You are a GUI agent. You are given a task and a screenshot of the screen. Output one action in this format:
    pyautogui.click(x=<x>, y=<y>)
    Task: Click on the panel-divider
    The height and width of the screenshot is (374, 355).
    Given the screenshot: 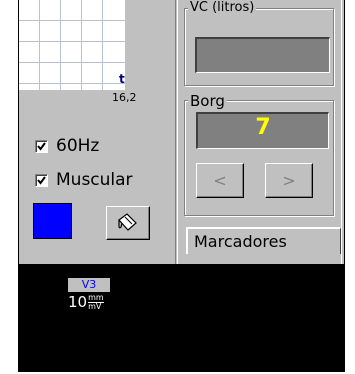 What is the action you would take?
    pyautogui.click(x=176, y=132)
    